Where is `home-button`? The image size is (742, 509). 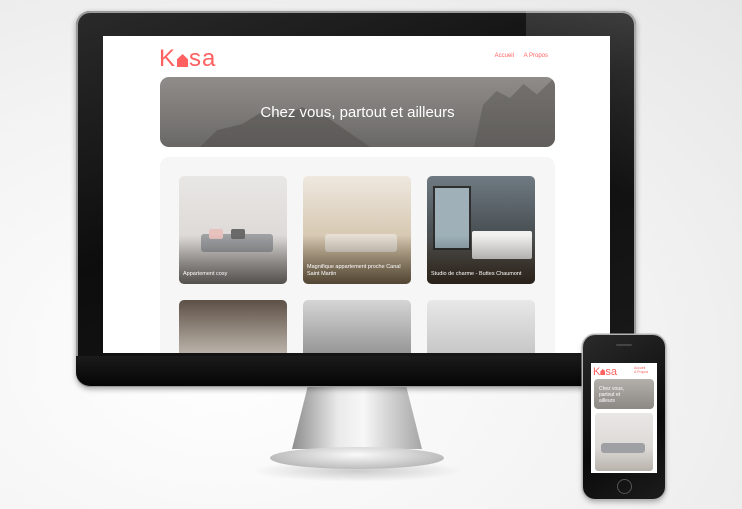 home-button is located at coordinates (624, 486).